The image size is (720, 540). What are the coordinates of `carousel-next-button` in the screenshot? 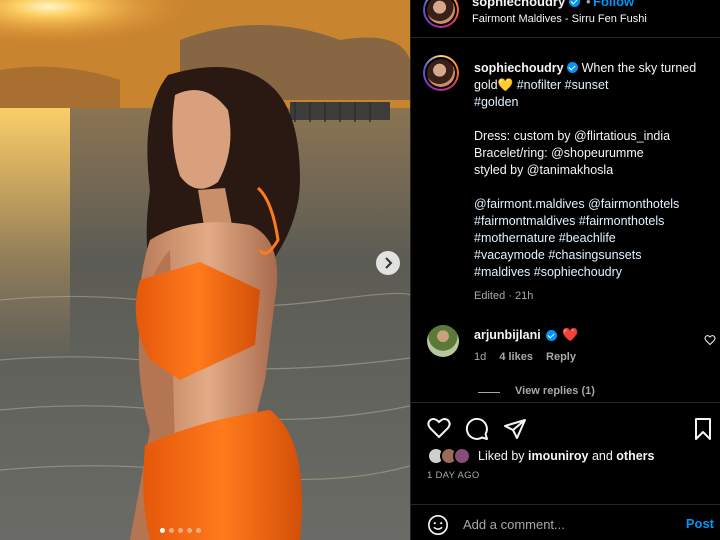 It's located at (388, 263).